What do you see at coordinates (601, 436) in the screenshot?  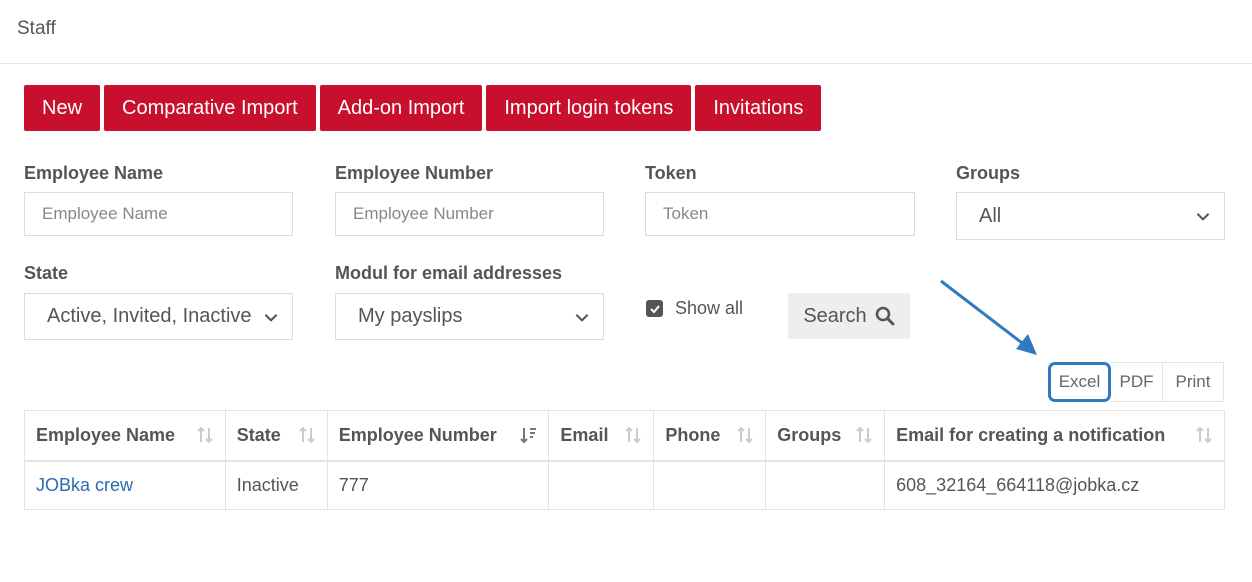 I see `column-header-email: Email` at bounding box center [601, 436].